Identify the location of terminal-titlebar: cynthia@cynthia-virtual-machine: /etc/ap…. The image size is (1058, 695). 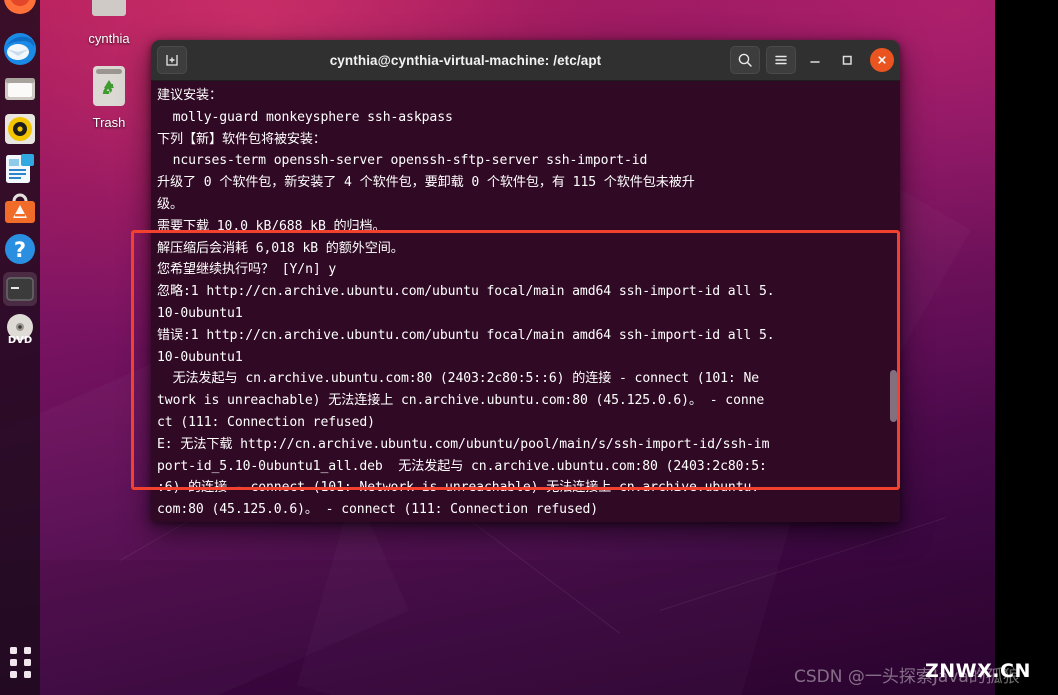
(525, 60).